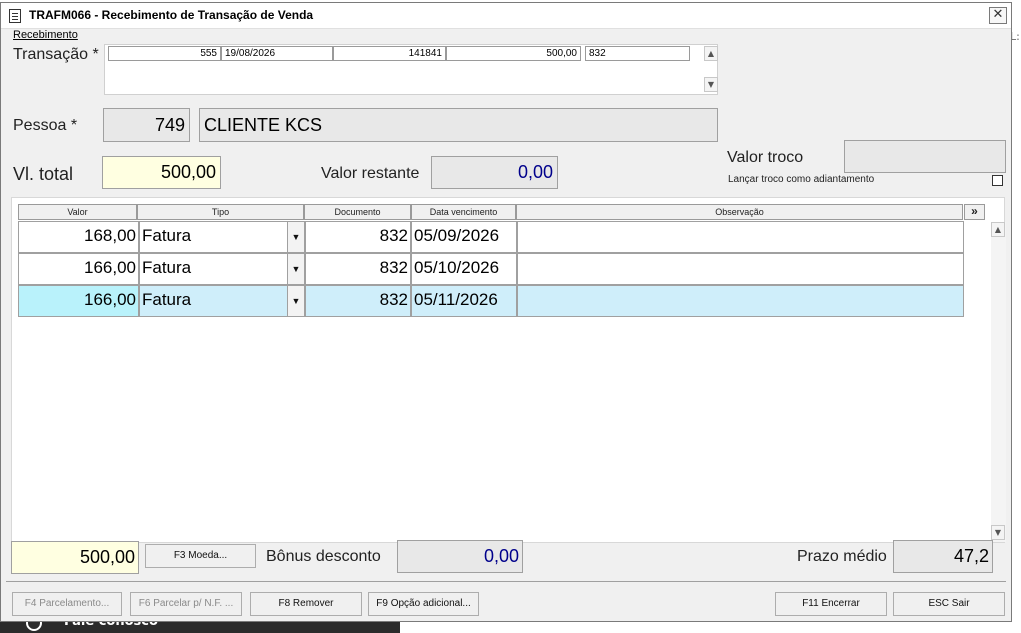  What do you see at coordinates (949, 604) in the screenshot?
I see `sair-button: ESC Sair` at bounding box center [949, 604].